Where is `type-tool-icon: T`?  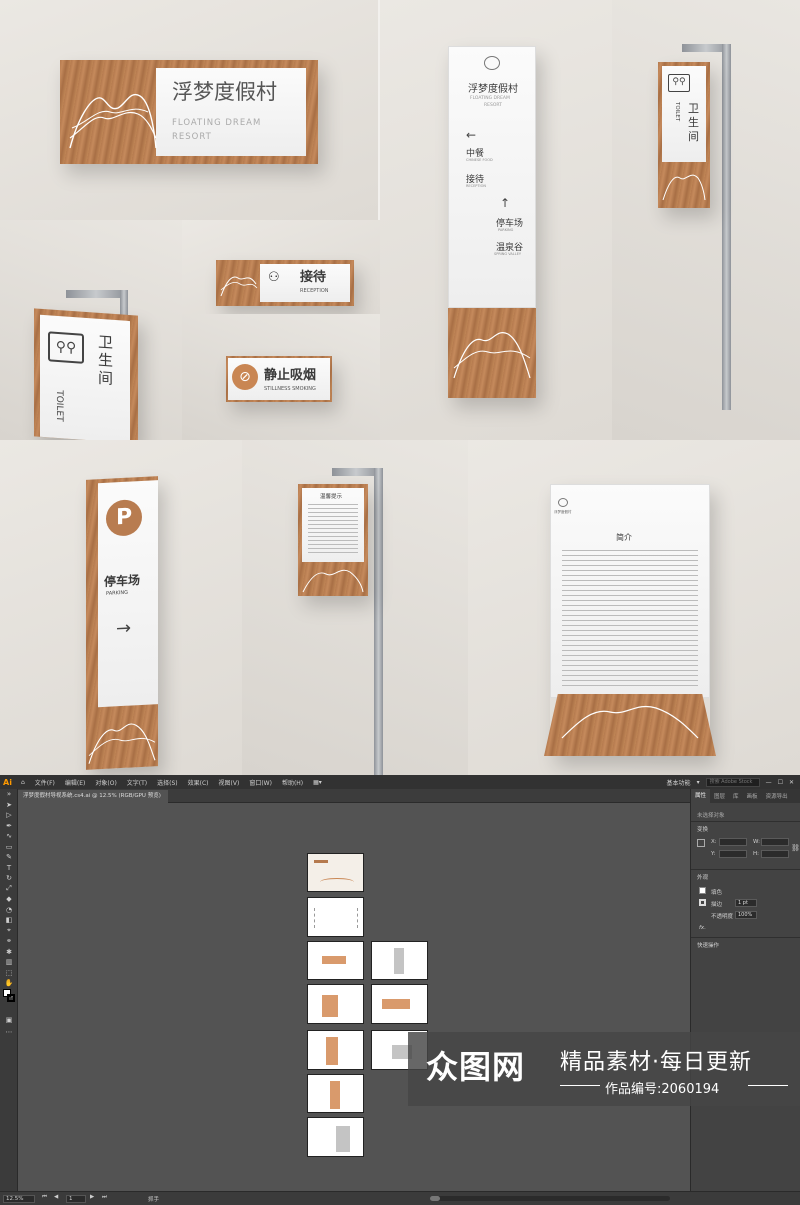 type-tool-icon: T is located at coordinates (9, 868).